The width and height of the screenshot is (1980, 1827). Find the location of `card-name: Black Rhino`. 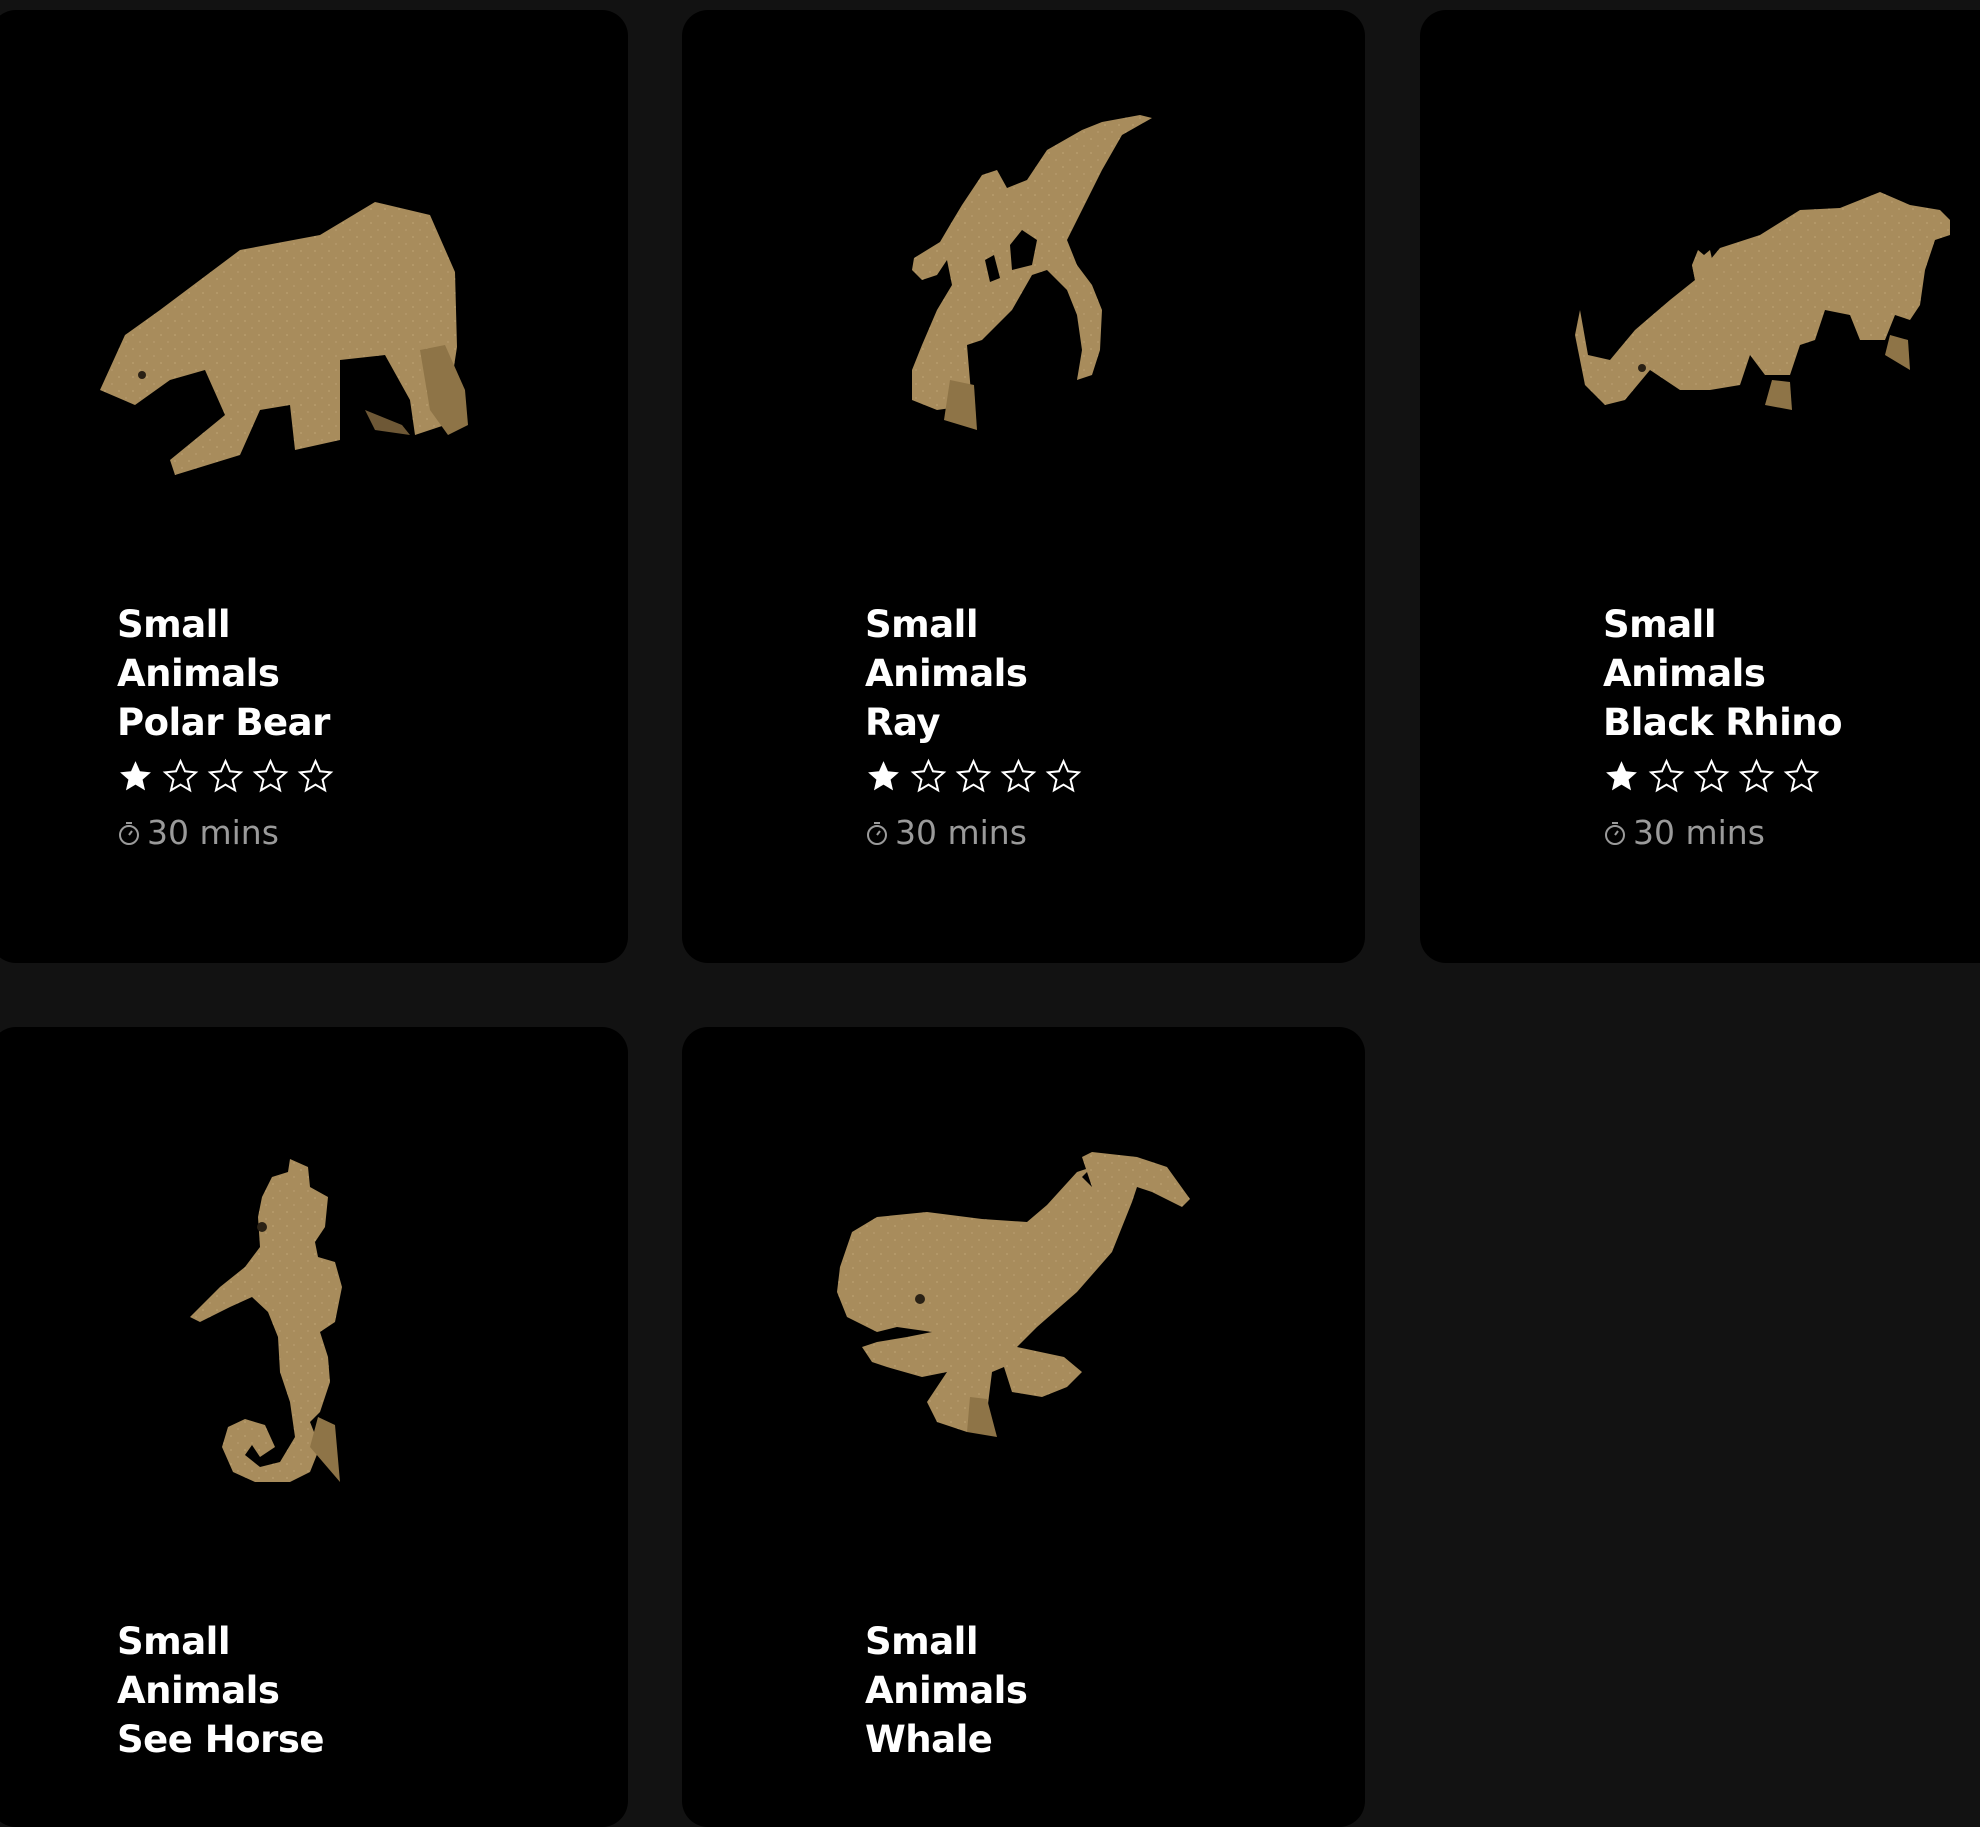

card-name: Black Rhino is located at coordinates (1723, 722).